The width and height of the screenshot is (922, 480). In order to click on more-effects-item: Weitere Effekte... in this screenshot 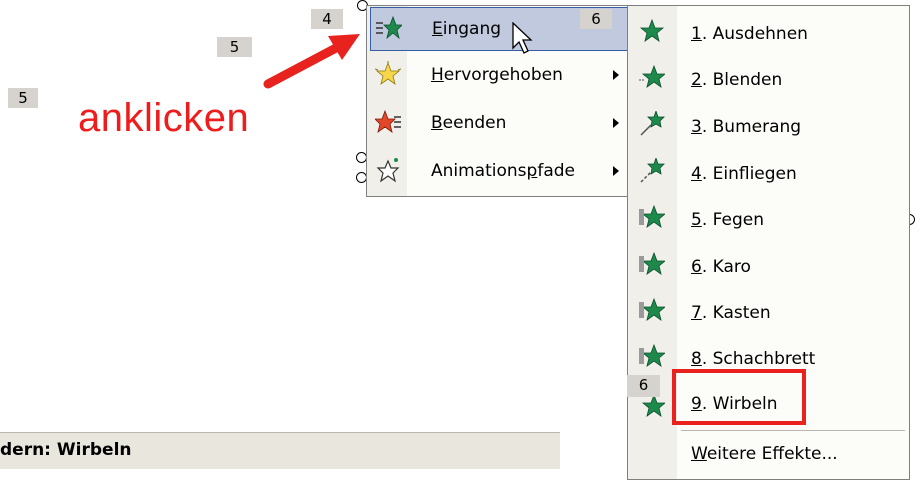, I will do `click(768, 453)`.